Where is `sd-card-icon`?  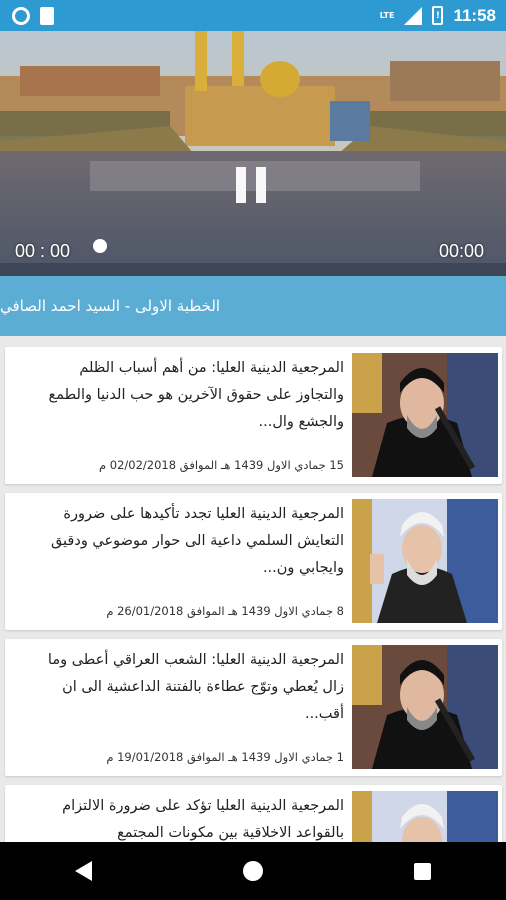 sd-card-icon is located at coordinates (47, 15).